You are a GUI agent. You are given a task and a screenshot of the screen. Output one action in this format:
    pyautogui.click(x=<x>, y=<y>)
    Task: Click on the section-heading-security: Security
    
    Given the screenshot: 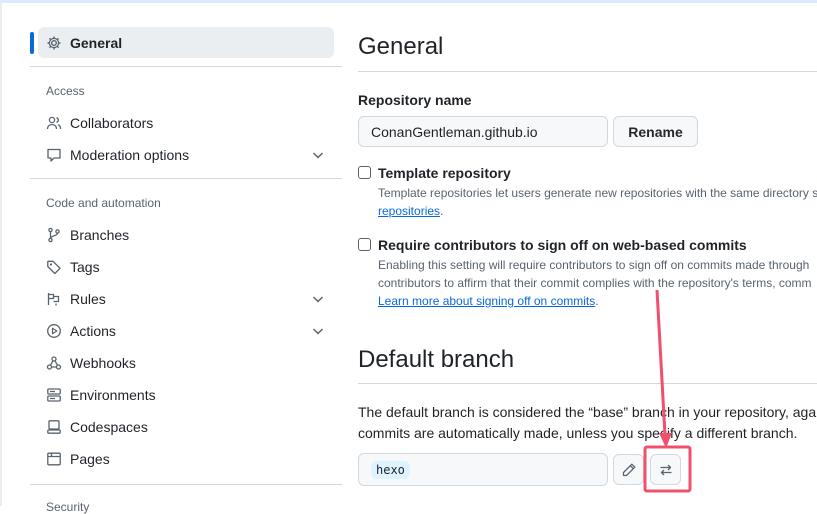 What is the action you would take?
    pyautogui.click(x=68, y=507)
    